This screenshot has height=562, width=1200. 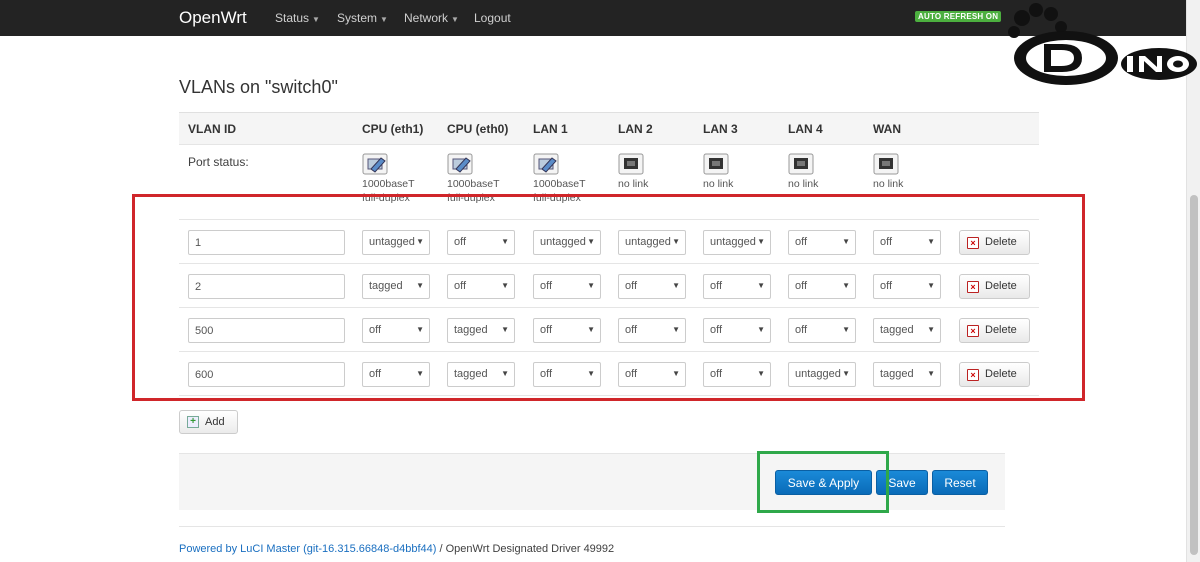 I want to click on add-button-label: Add, so click(x=215, y=422).